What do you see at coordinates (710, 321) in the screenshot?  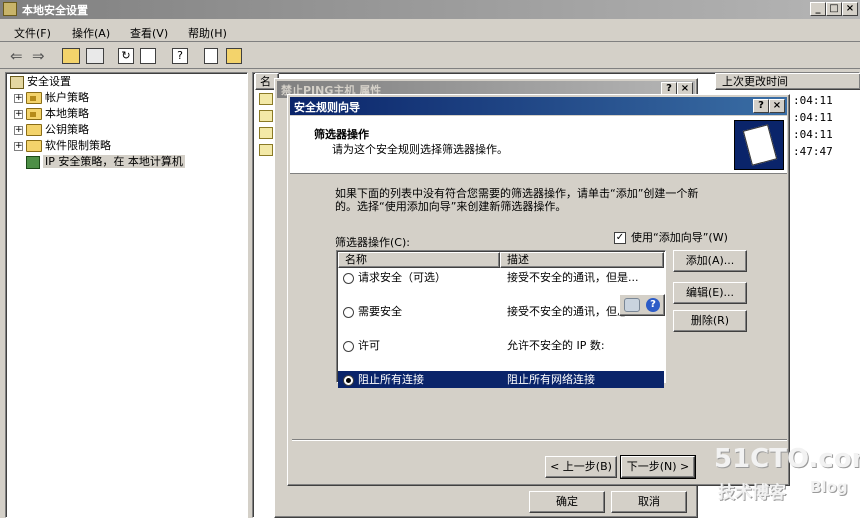 I see `remove-button: 删除(R)` at bounding box center [710, 321].